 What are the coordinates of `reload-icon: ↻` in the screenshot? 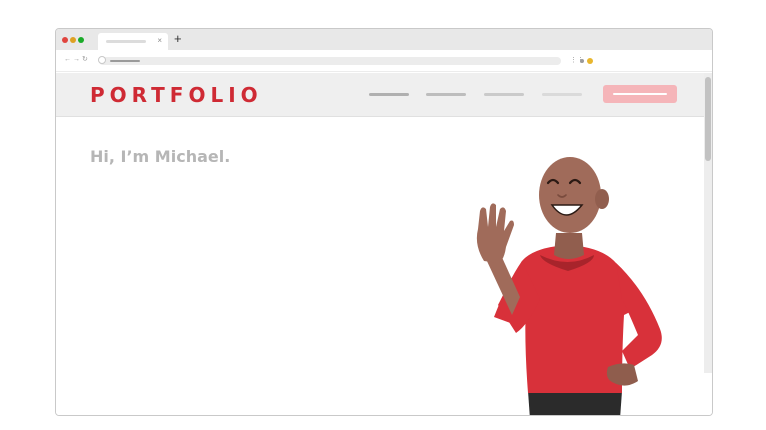 It's located at (85, 60).